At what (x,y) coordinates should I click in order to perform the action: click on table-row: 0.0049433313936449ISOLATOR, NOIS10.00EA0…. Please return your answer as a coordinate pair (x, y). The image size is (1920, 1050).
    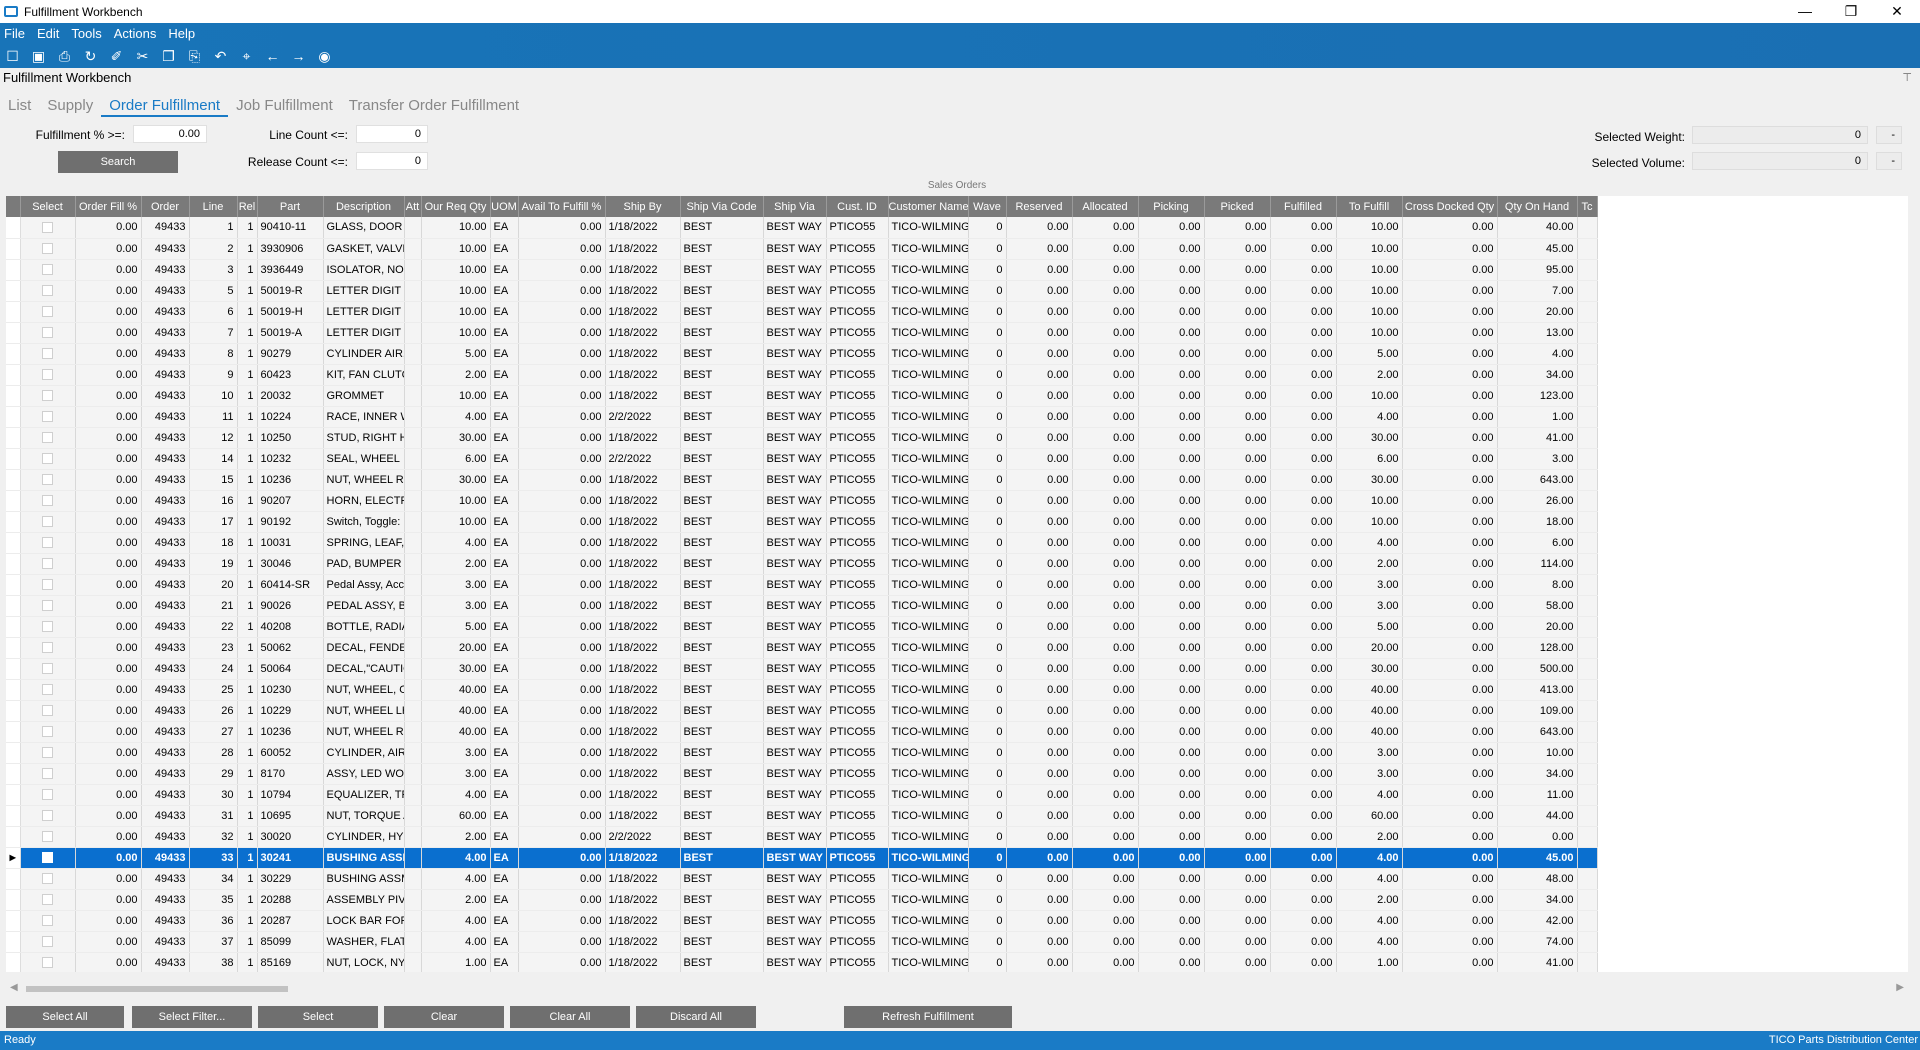
    Looking at the image, I should click on (802, 270).